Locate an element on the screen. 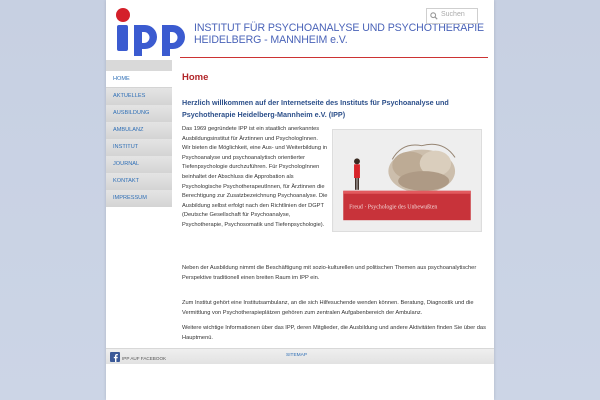  search-icon is located at coordinates (434, 16).